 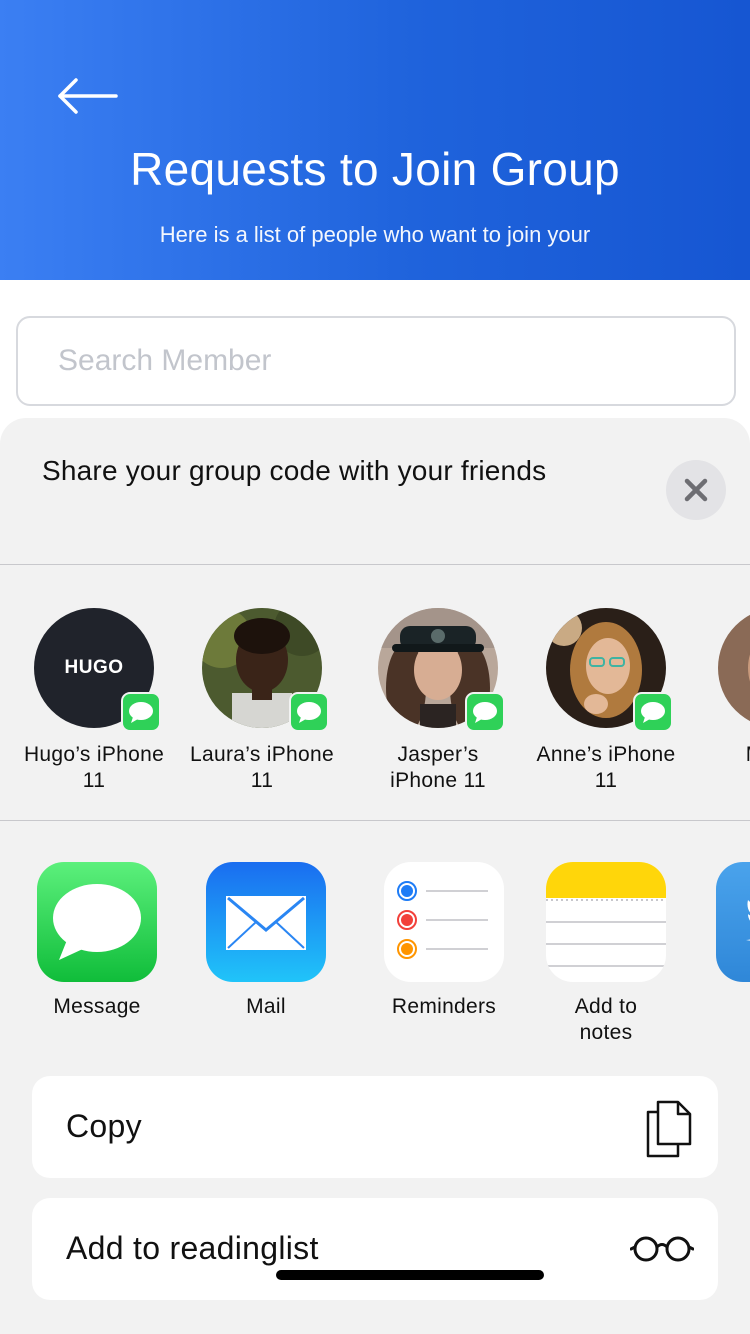 I want to click on copy-action: Copy, so click(x=375, y=1127).